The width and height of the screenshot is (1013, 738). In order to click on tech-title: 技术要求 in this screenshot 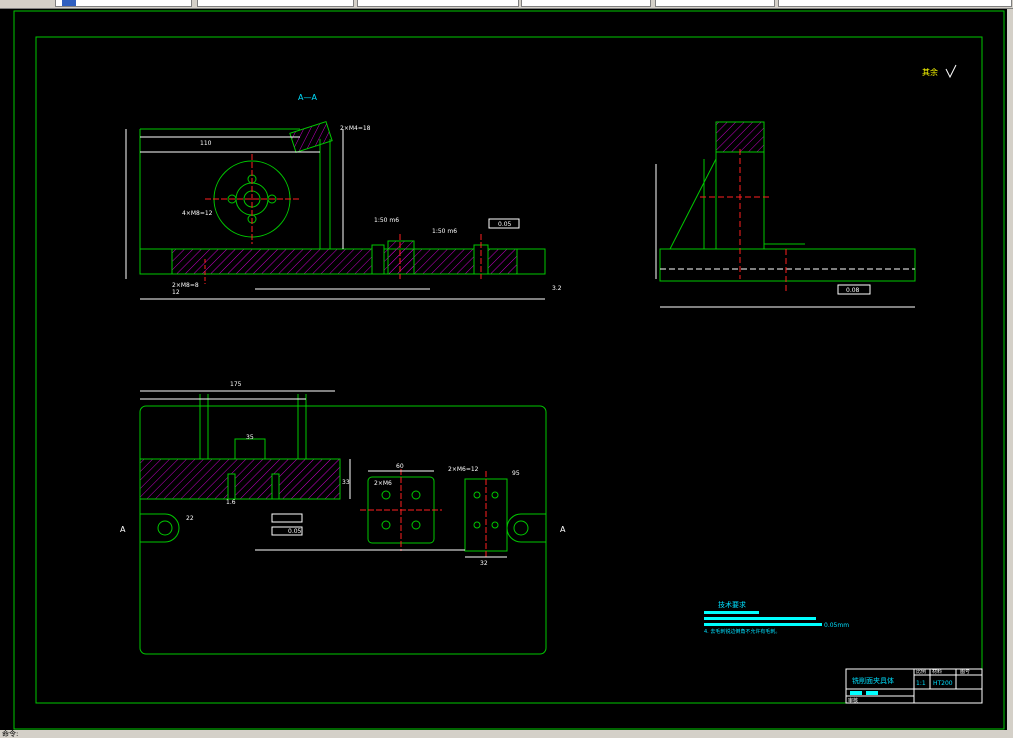, I will do `click(732, 604)`.